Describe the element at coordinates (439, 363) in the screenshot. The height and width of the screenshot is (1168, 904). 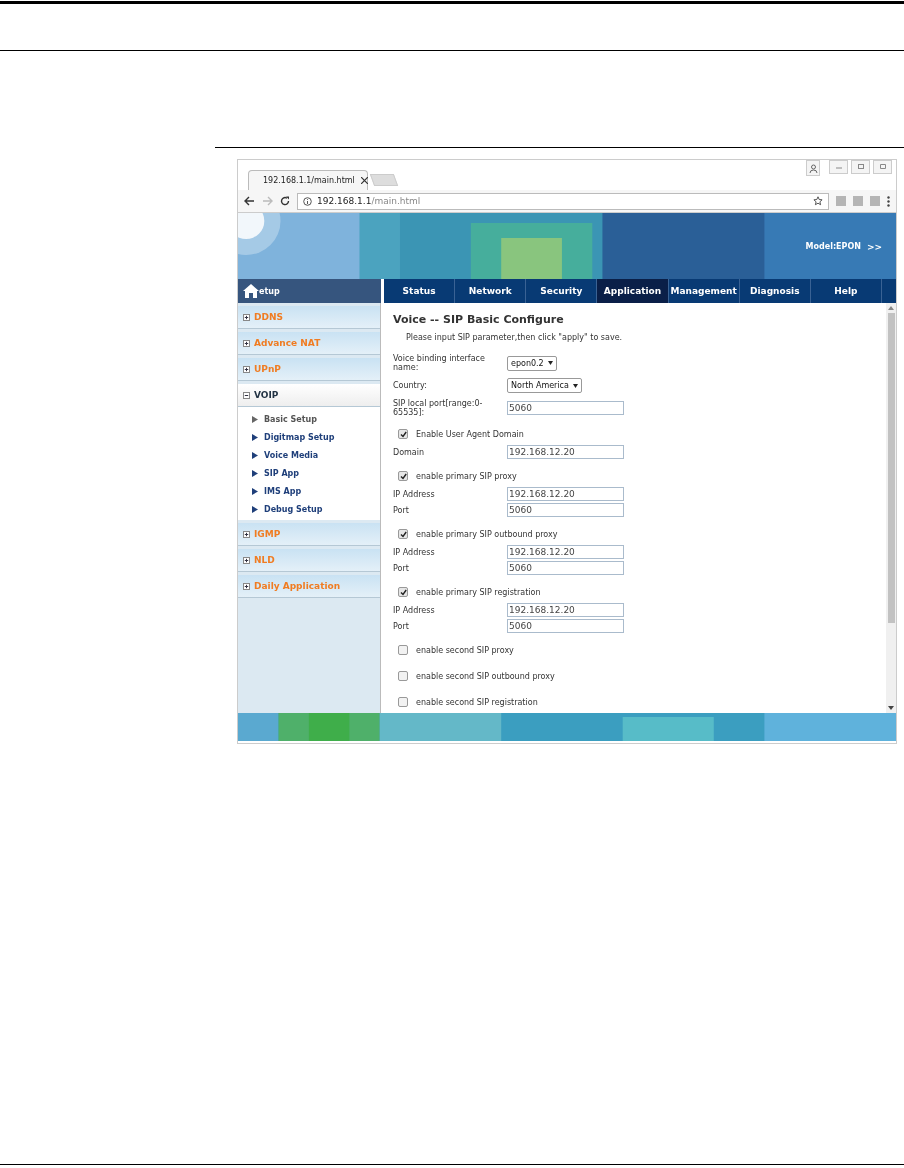
I see `field-label: Voice binding interface name:` at that location.